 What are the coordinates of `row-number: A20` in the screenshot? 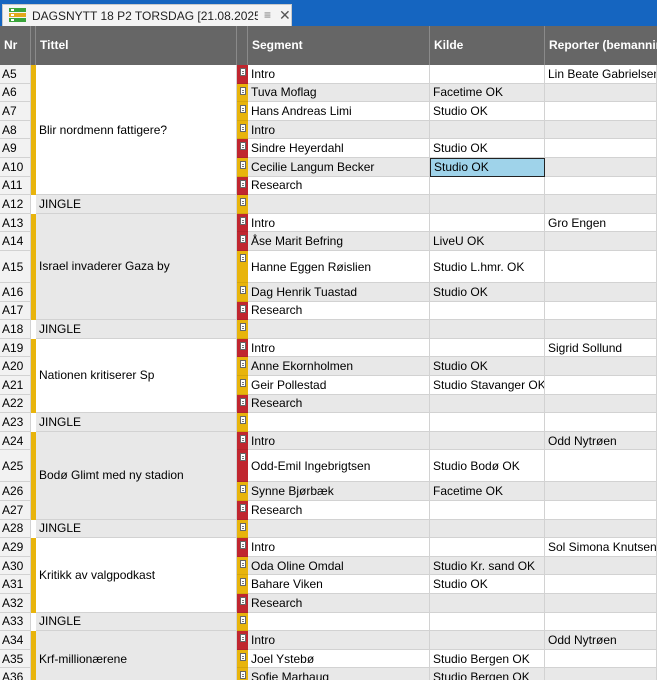 It's located at (15, 366).